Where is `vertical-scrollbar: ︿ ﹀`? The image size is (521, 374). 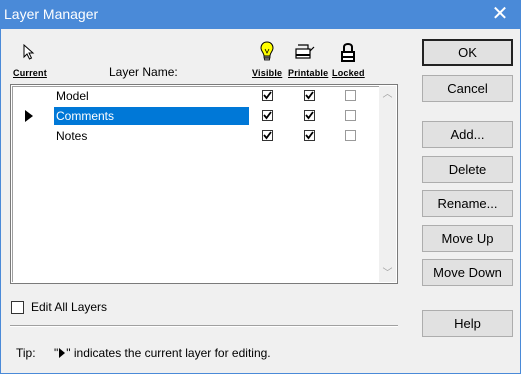
vertical-scrollbar: ︿ ﹀ is located at coordinates (387, 184).